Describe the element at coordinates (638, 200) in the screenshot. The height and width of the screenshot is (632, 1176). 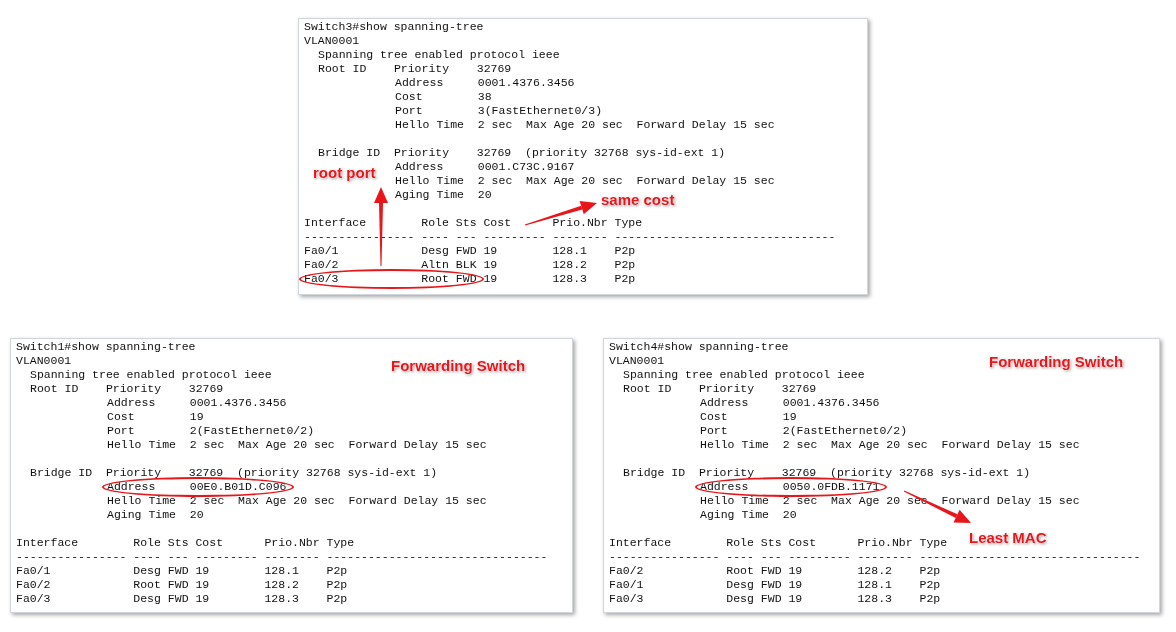
I see `annotation-label: same cost` at that location.